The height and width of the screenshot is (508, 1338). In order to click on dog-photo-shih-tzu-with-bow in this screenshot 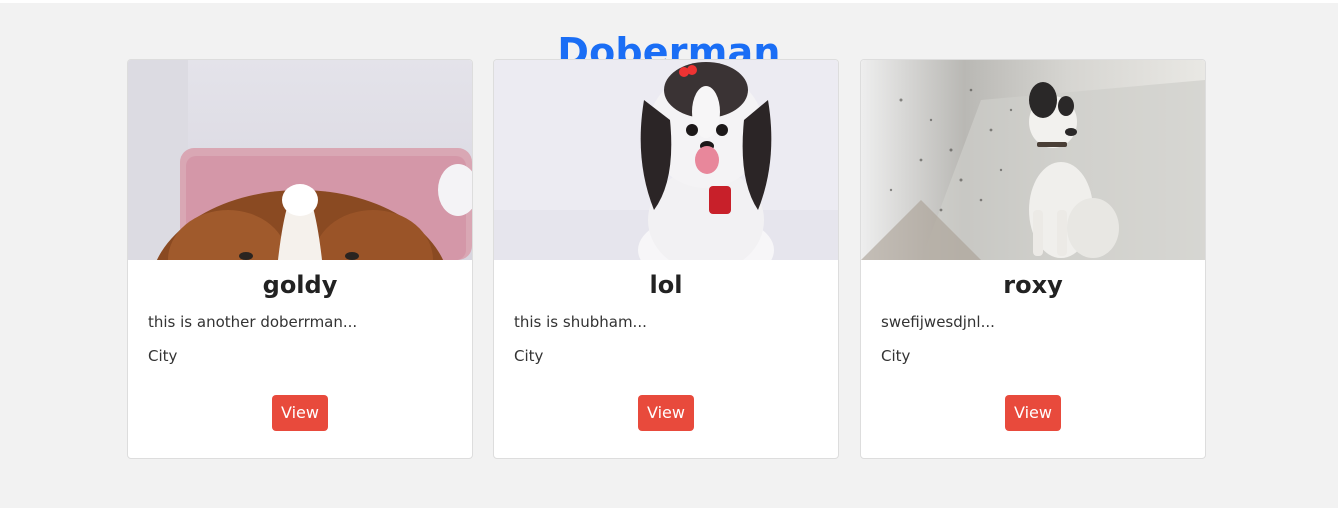, I will do `click(666, 160)`.